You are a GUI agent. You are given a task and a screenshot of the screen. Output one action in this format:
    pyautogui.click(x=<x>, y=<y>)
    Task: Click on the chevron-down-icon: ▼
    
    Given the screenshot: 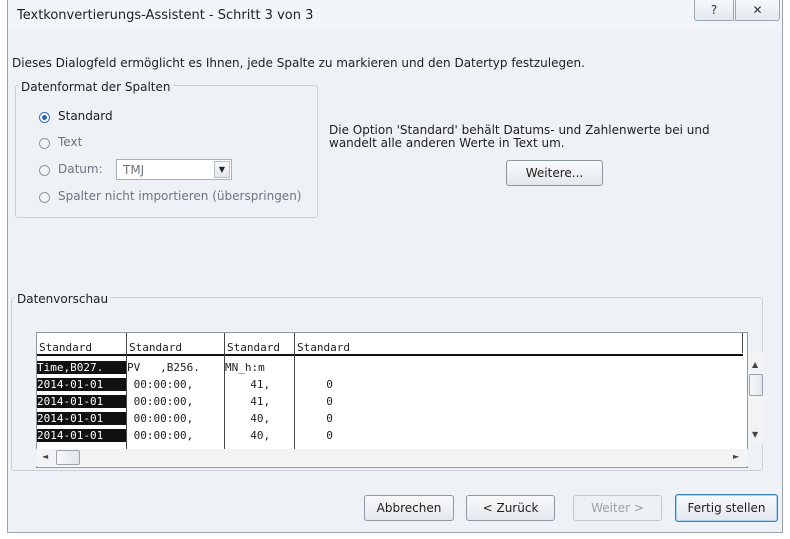 What is the action you would take?
    pyautogui.click(x=222, y=169)
    